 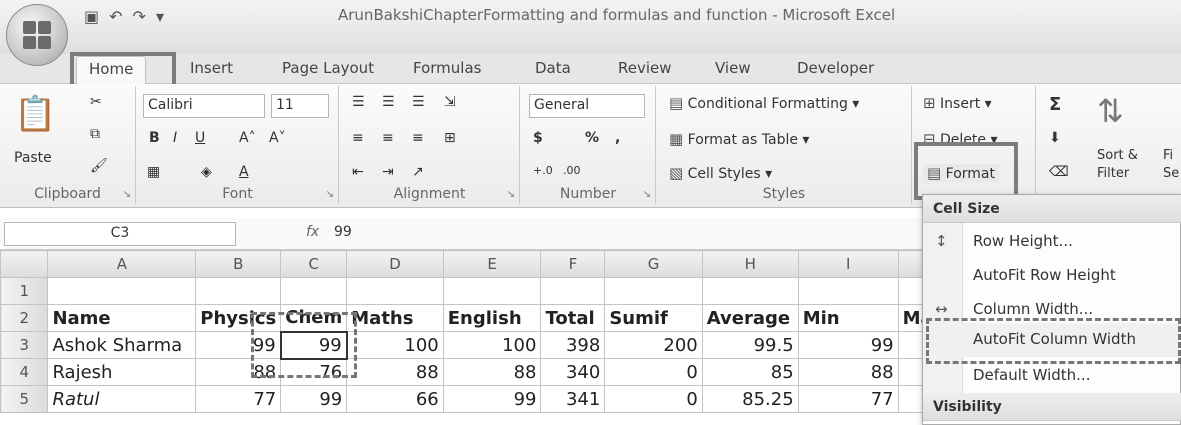 I want to click on percent-icon: %, so click(x=592, y=138).